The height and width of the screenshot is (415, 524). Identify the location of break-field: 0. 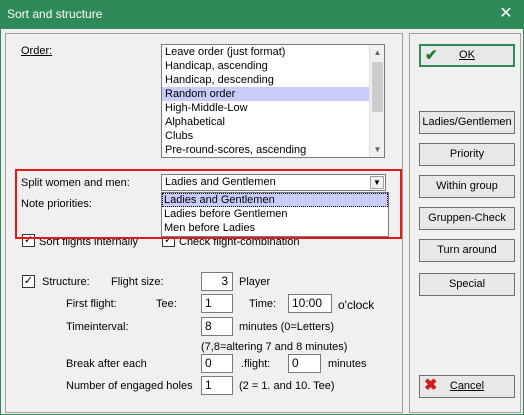
(217, 363).